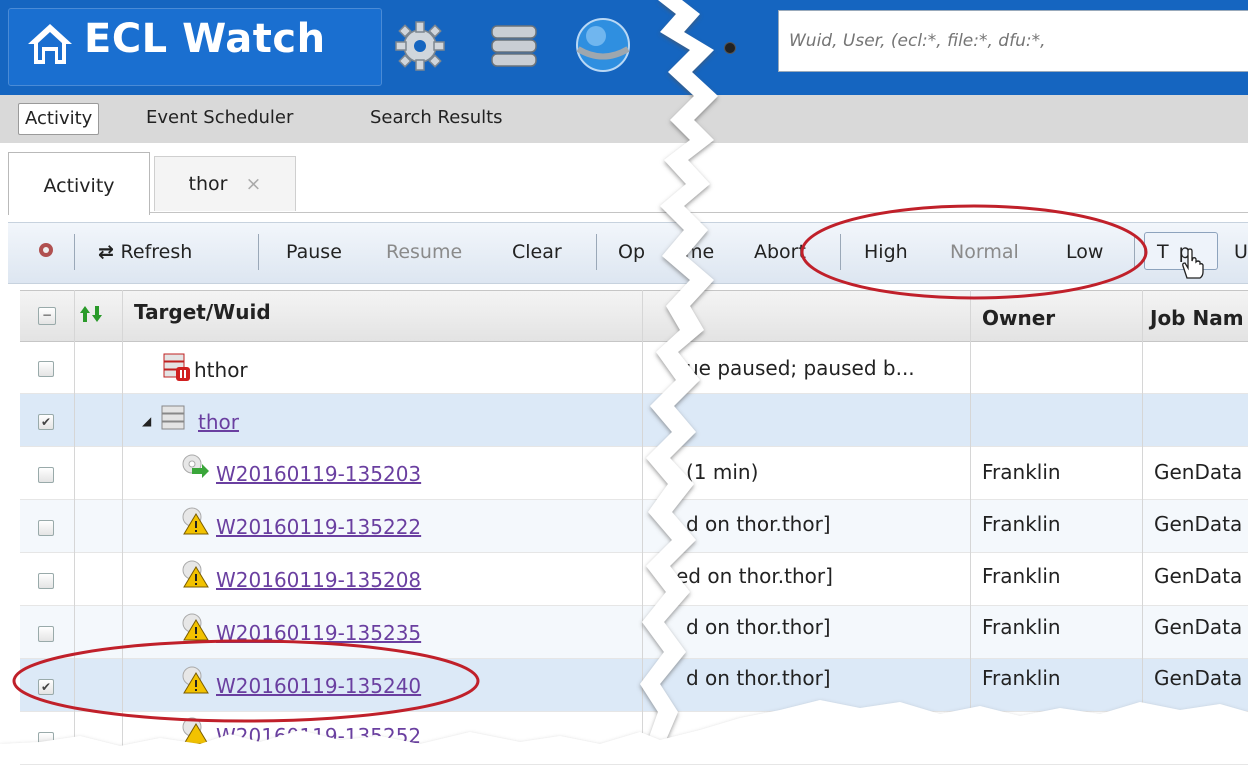 This screenshot has height=765, width=1248. What do you see at coordinates (219, 118) in the screenshot?
I see `nav-event-scheduler: Event Scheduler` at bounding box center [219, 118].